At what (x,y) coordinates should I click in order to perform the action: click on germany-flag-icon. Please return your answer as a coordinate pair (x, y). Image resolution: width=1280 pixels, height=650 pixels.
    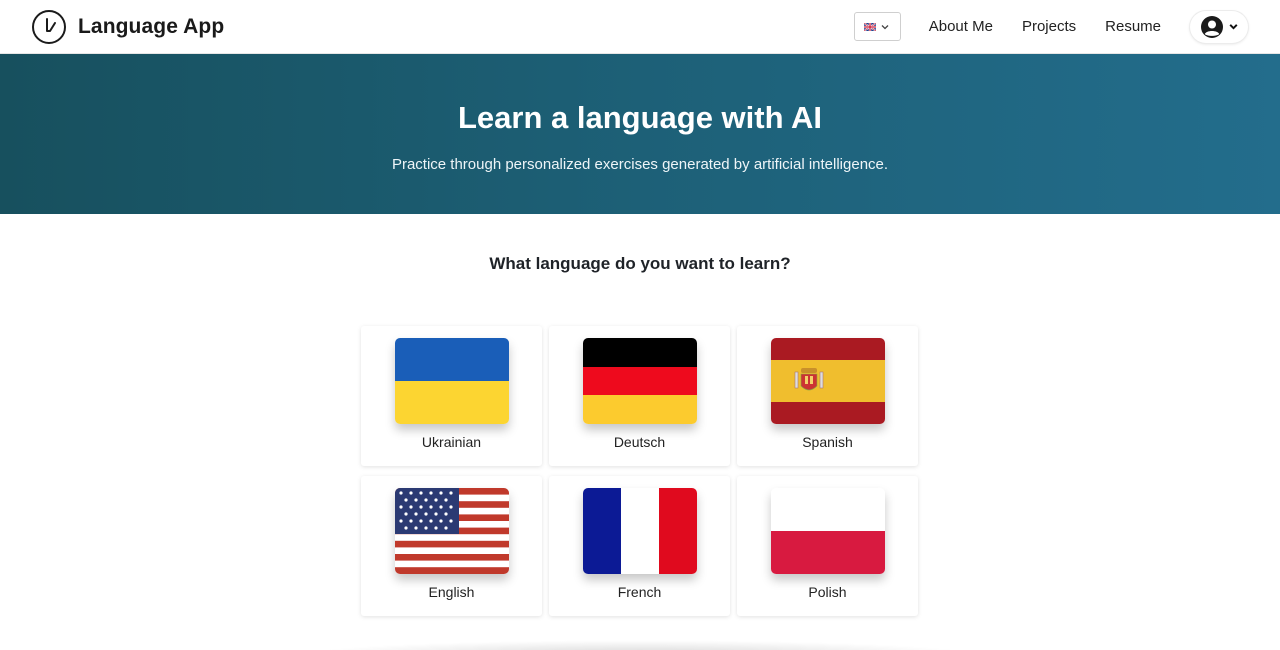
    Looking at the image, I should click on (639, 381).